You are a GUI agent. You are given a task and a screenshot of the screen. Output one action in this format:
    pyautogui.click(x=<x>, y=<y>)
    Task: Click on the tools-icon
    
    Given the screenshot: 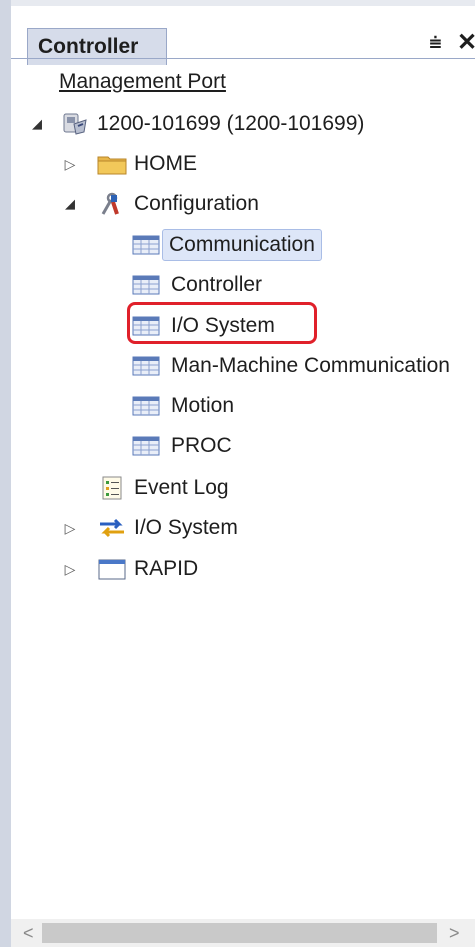 What is the action you would take?
    pyautogui.click(x=110, y=203)
    